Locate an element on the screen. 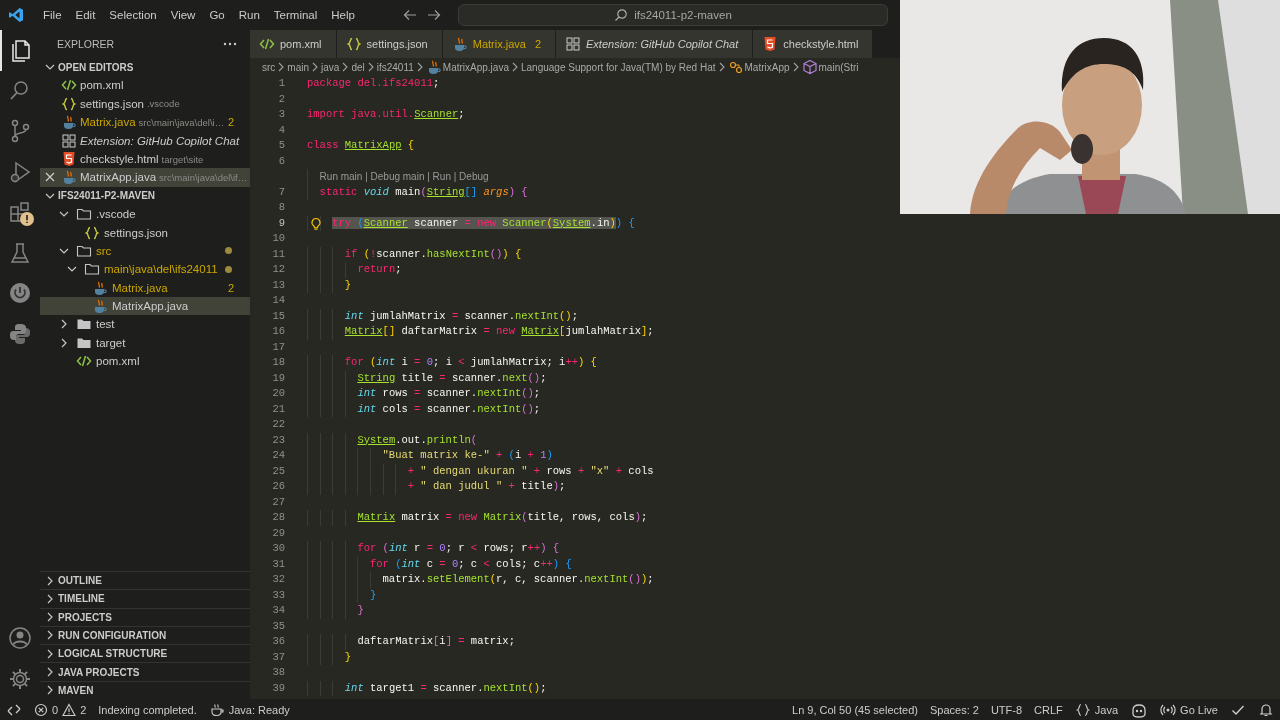  tab-label: pom.xml is located at coordinates (301, 44).